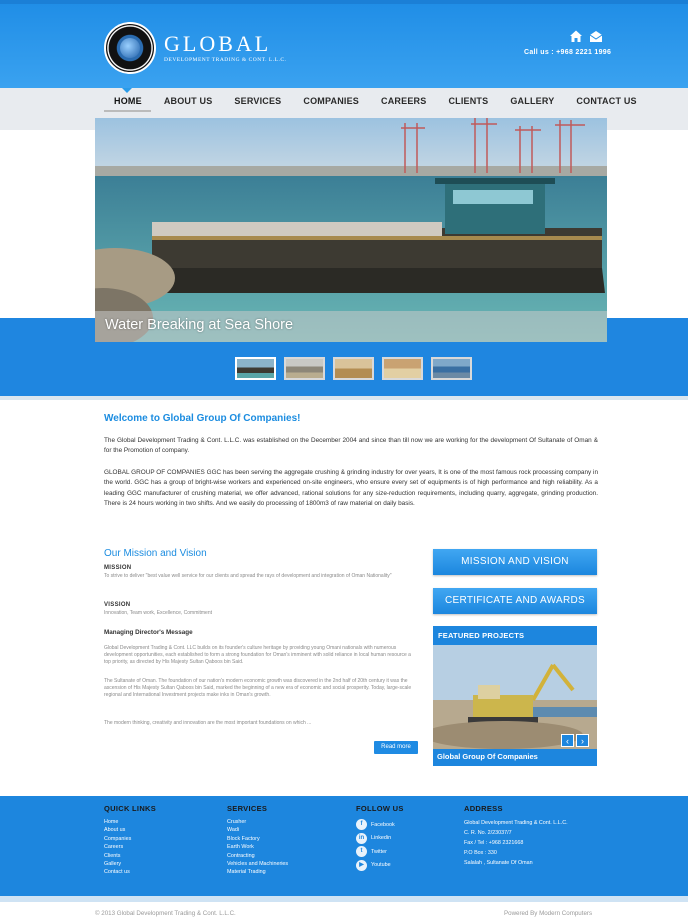  What do you see at coordinates (494, 843) in the screenshot?
I see `address-line: Fax / Tel : +968 2321668` at bounding box center [494, 843].